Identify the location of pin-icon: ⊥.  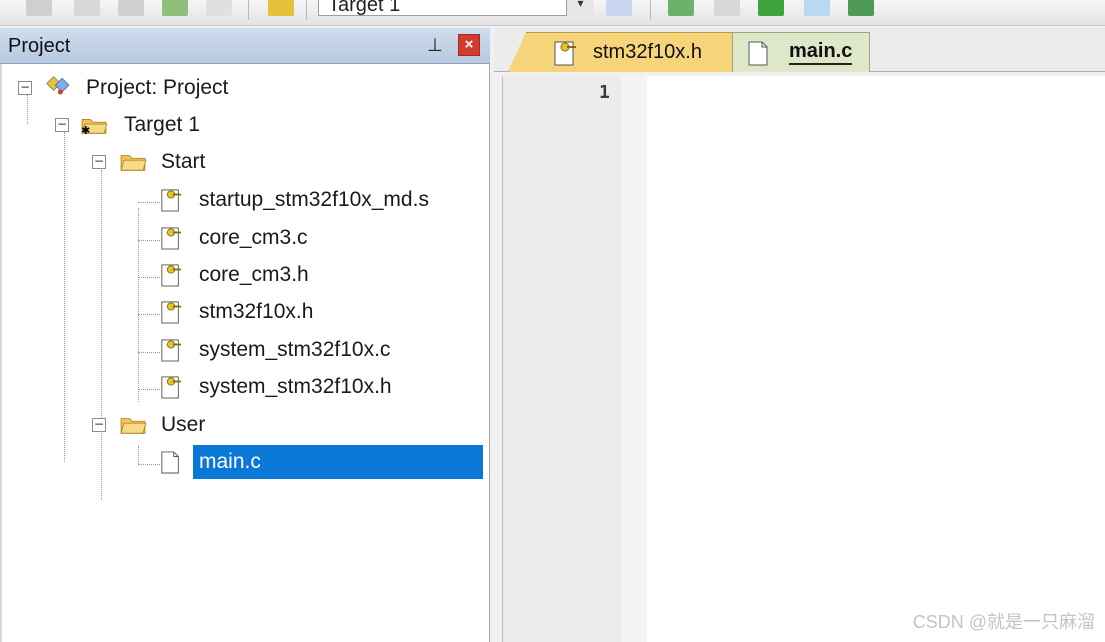
(435, 45).